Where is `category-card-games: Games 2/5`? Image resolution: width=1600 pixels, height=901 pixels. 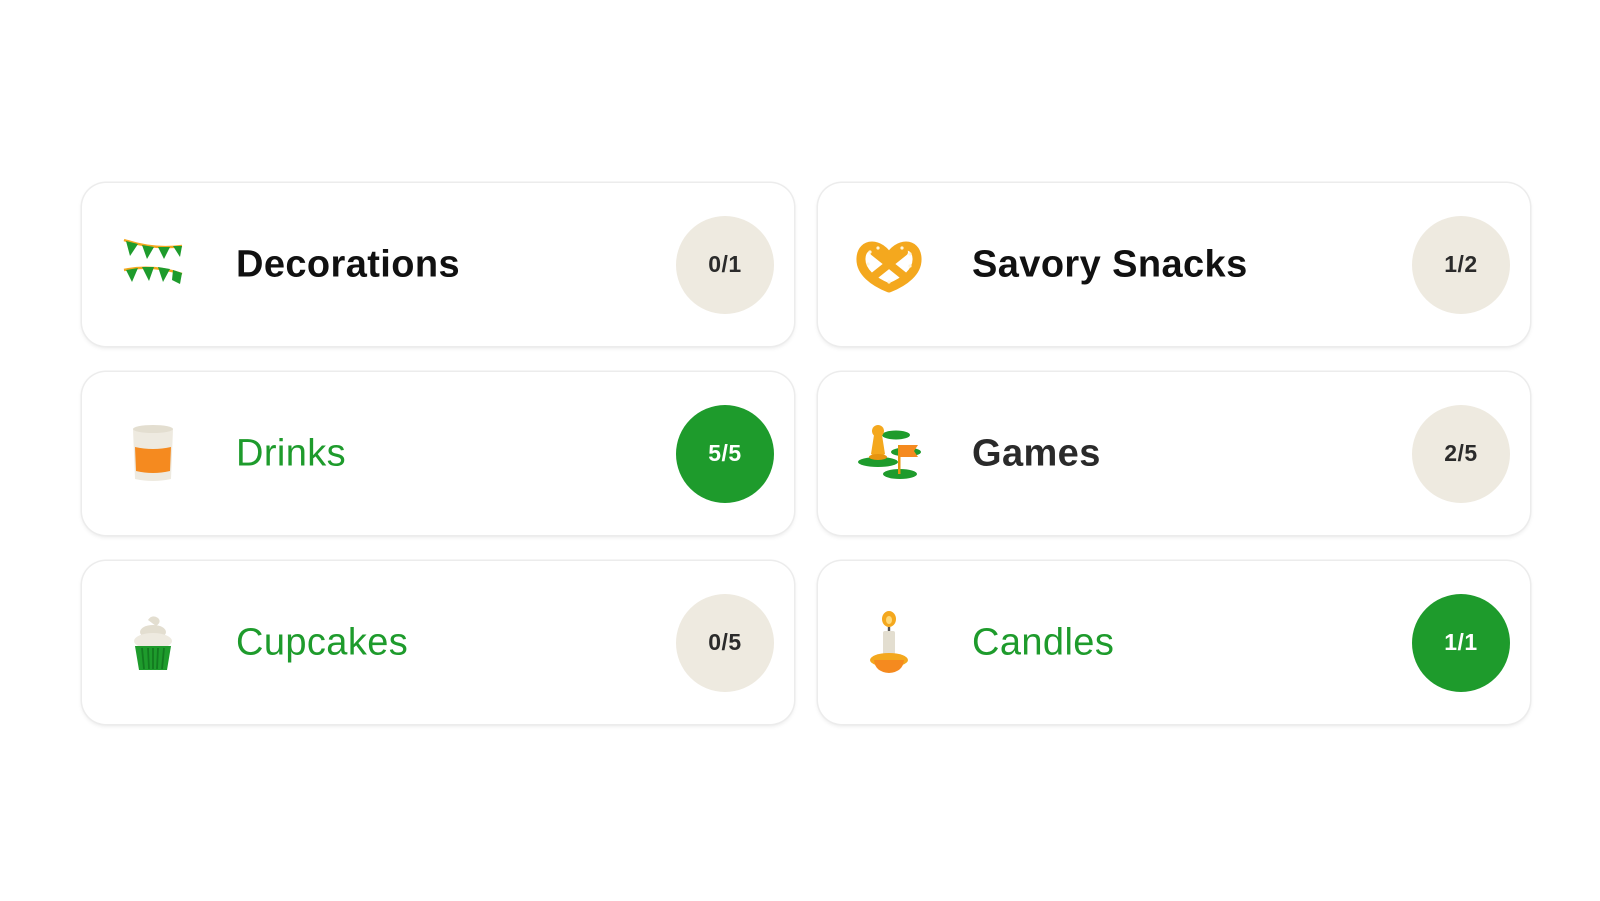
category-card-games: Games 2/5 is located at coordinates (1174, 453).